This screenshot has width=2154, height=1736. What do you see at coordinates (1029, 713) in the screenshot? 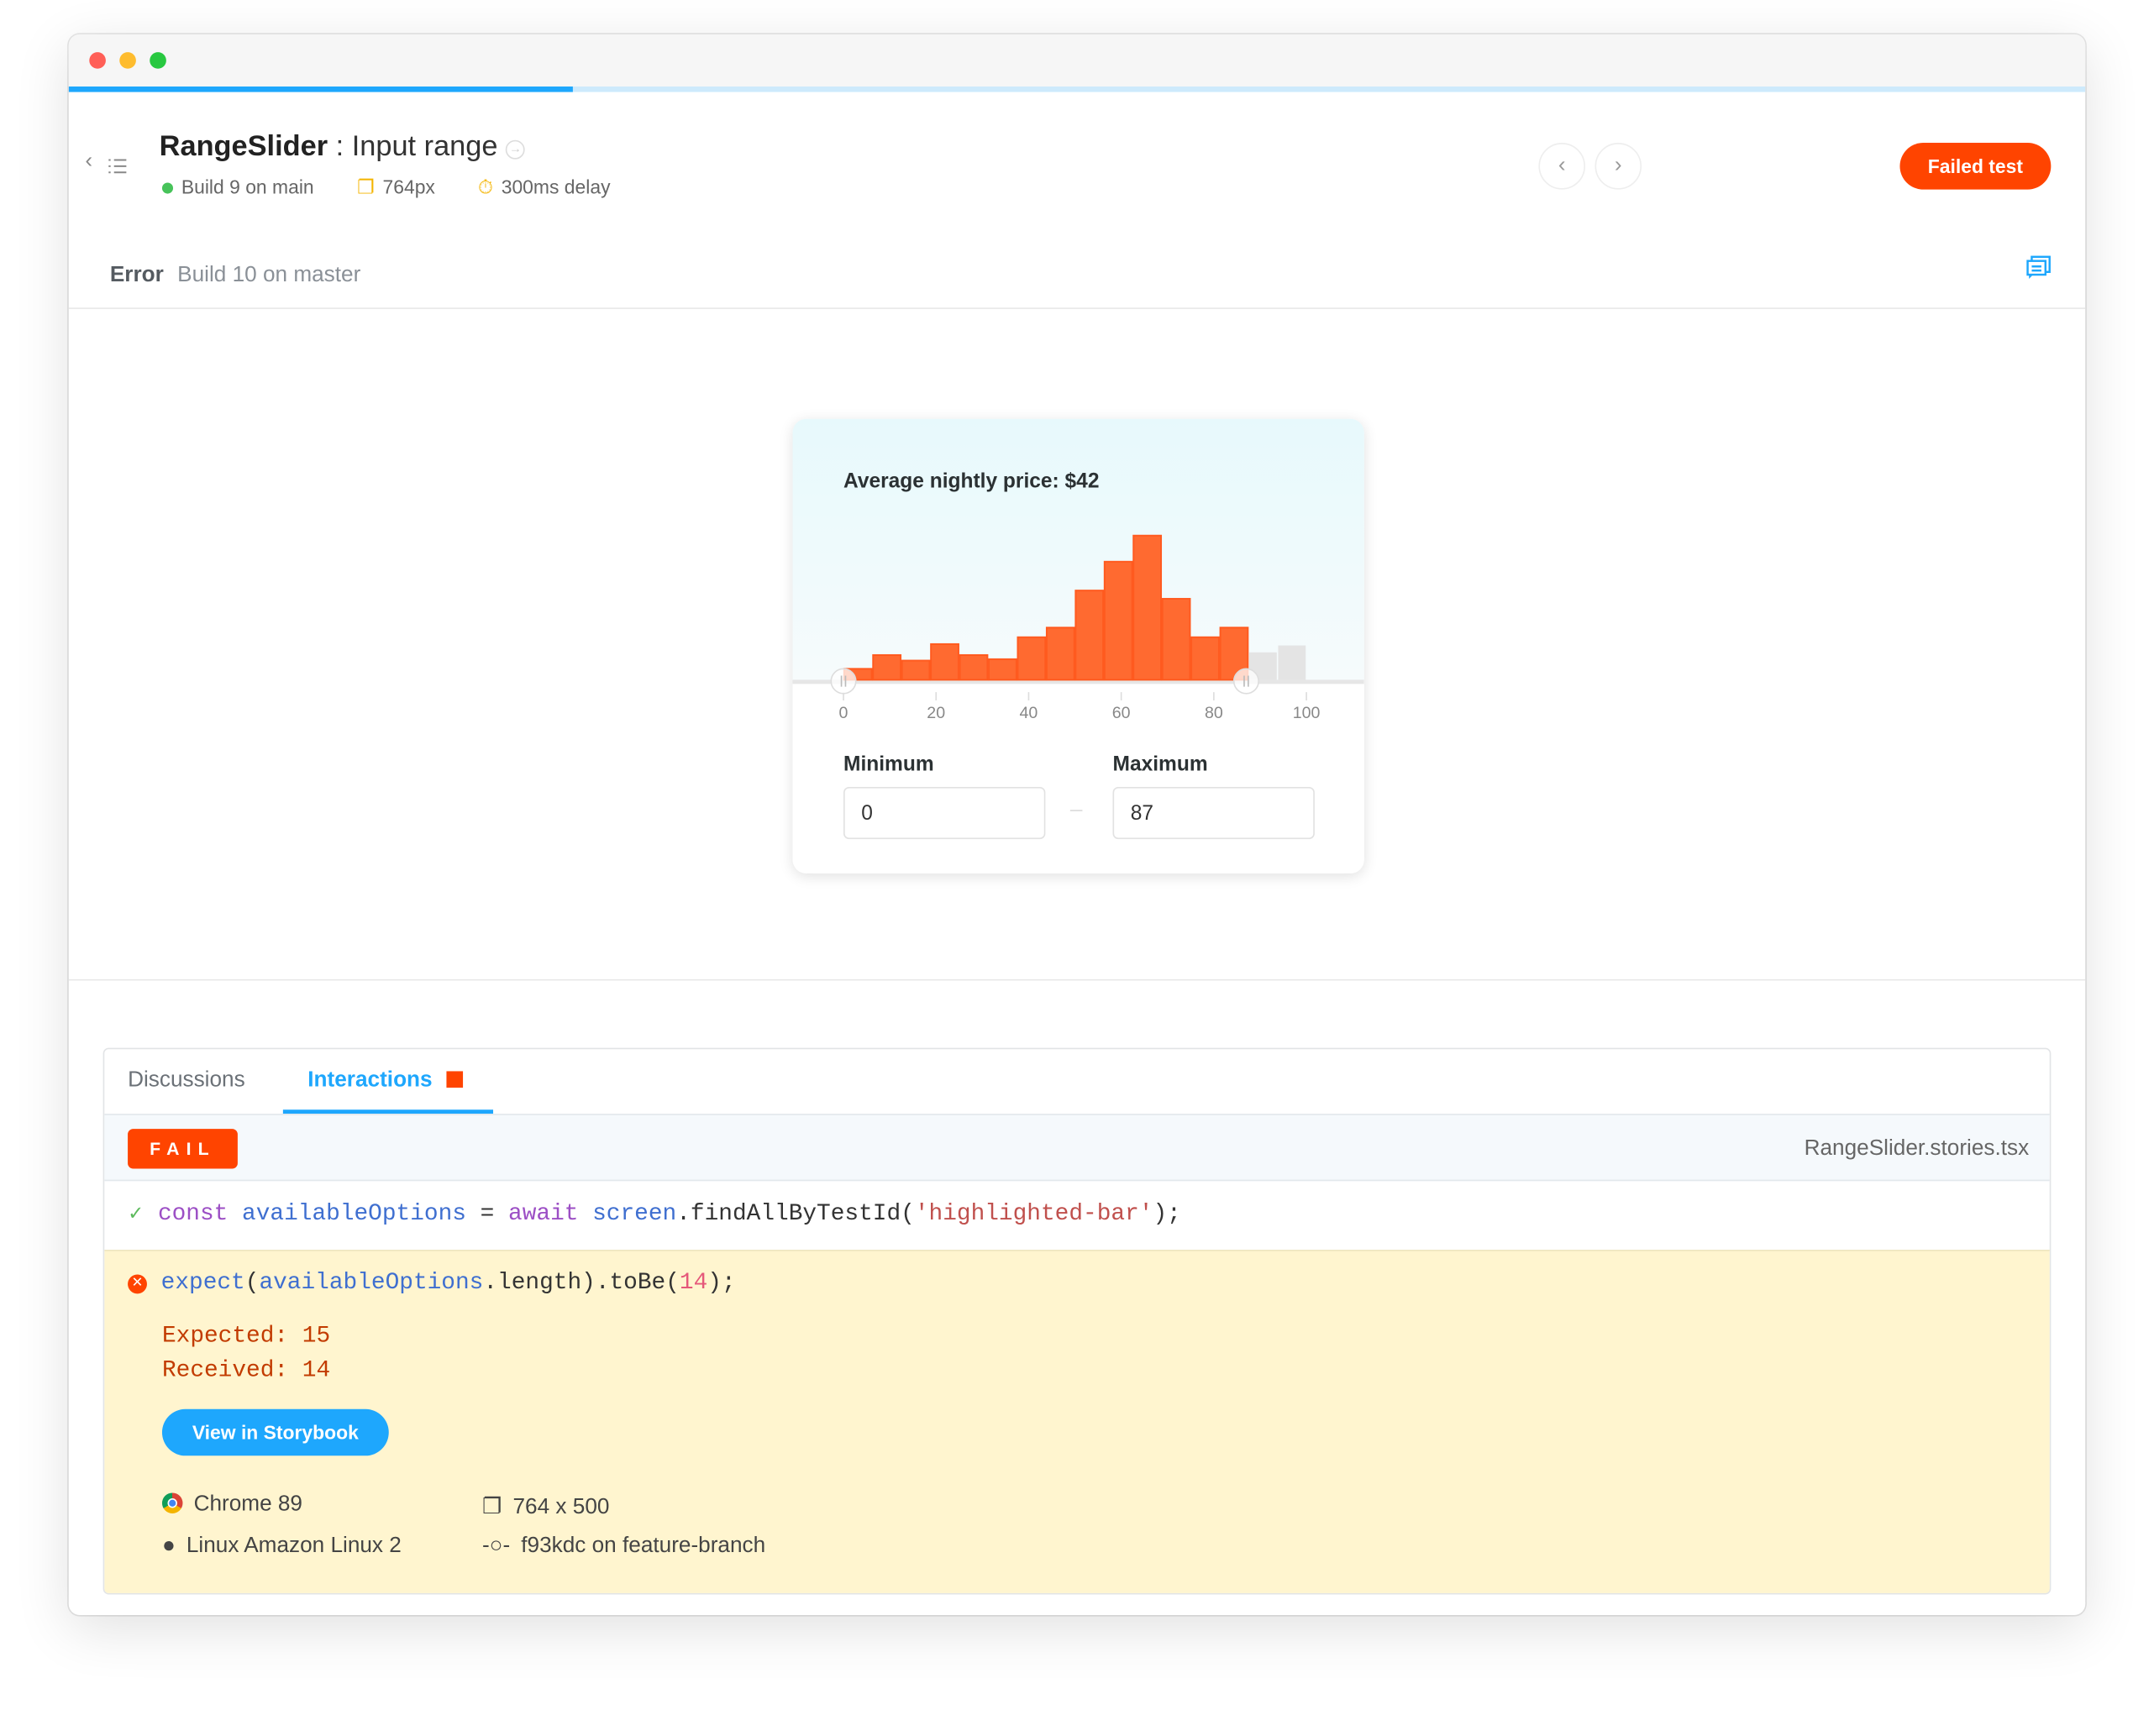
I see `x-tick-label: 40` at bounding box center [1029, 713].